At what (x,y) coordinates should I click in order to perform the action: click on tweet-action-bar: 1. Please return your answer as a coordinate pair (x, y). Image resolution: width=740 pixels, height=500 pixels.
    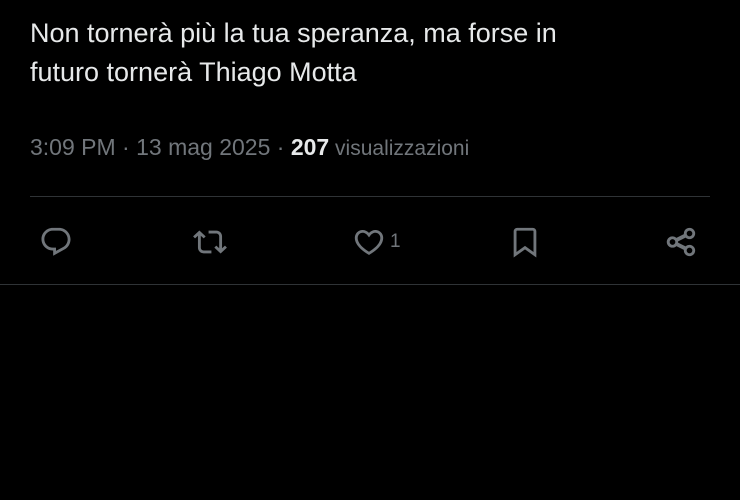
    Looking at the image, I should click on (370, 242).